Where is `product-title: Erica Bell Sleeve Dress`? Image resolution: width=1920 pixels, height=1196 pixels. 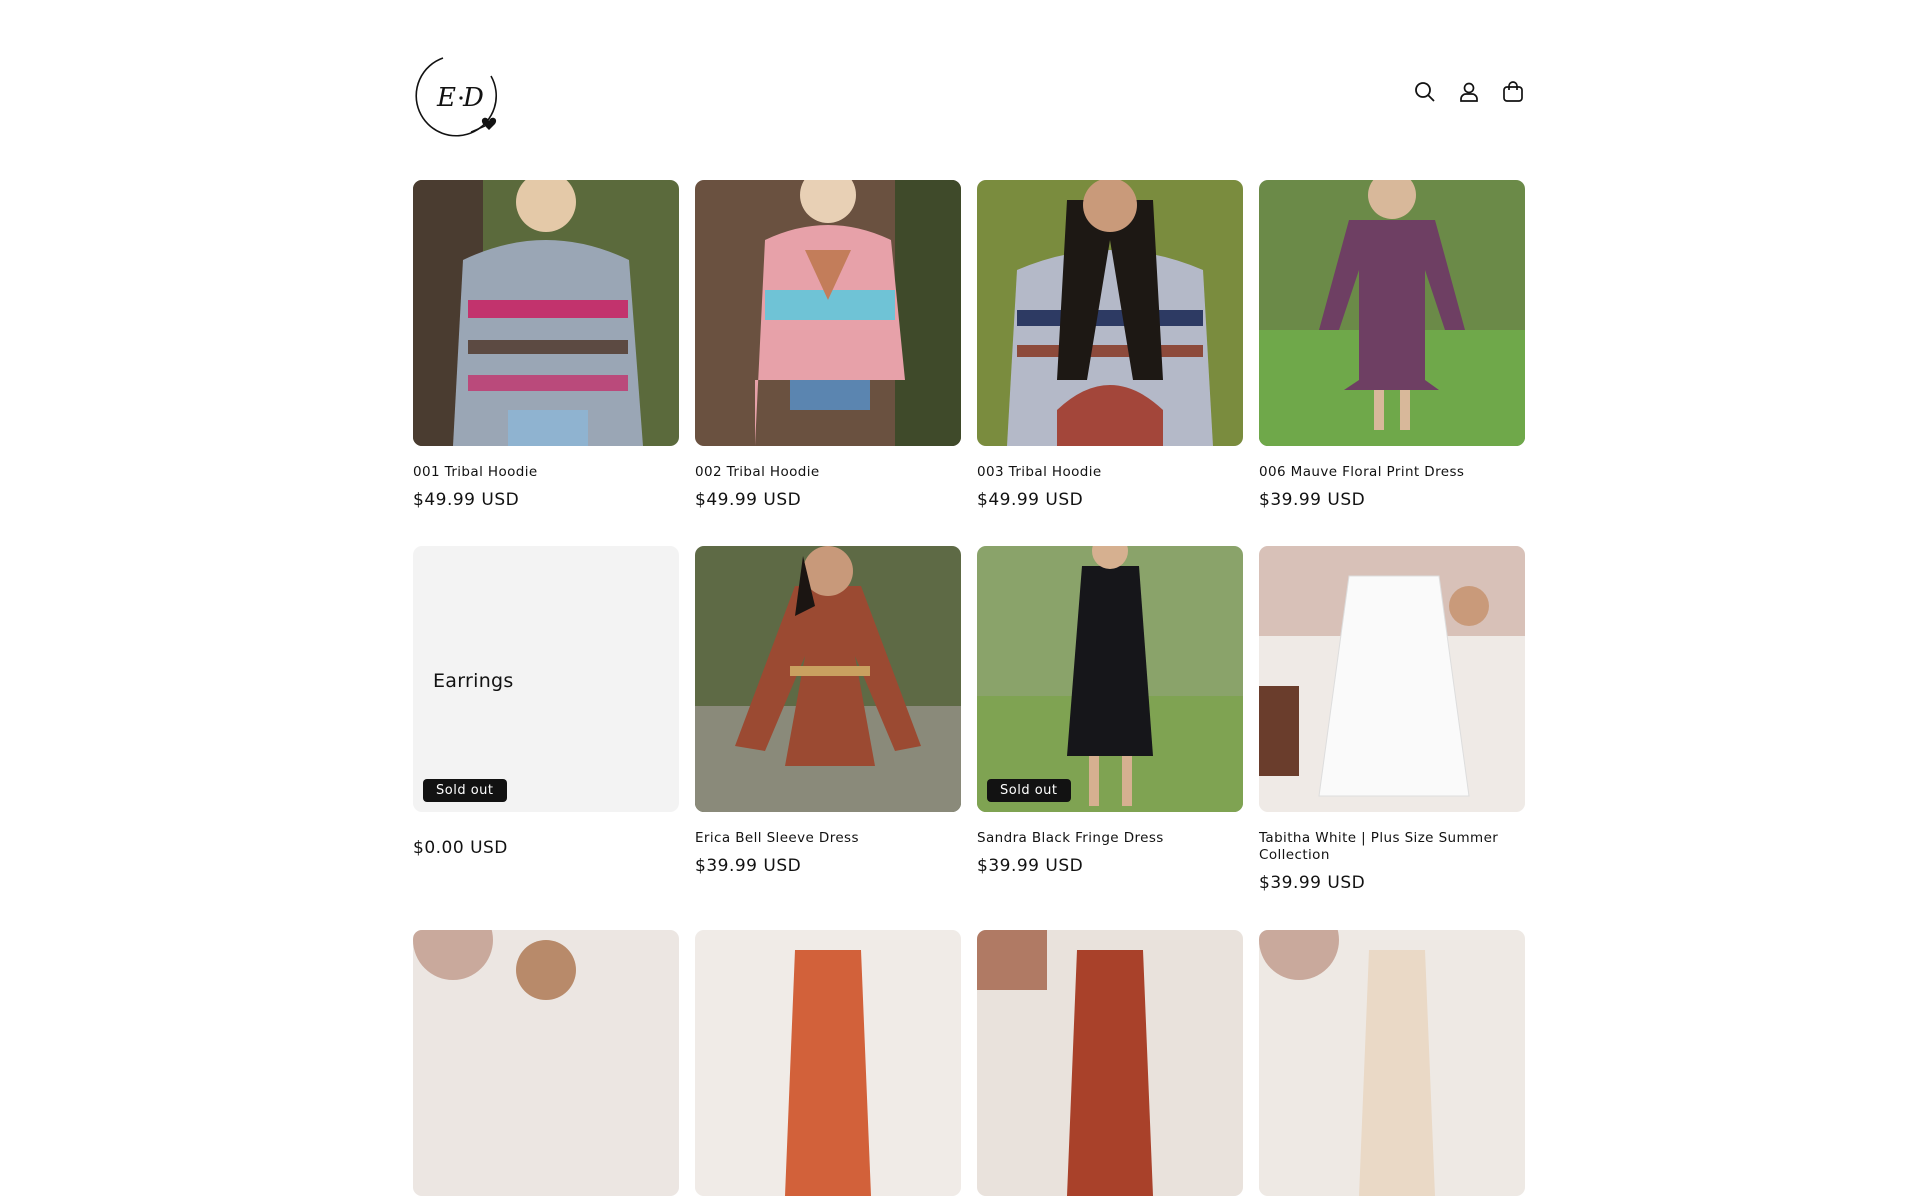
product-title: Erica Bell Sleeve Dress is located at coordinates (828, 838).